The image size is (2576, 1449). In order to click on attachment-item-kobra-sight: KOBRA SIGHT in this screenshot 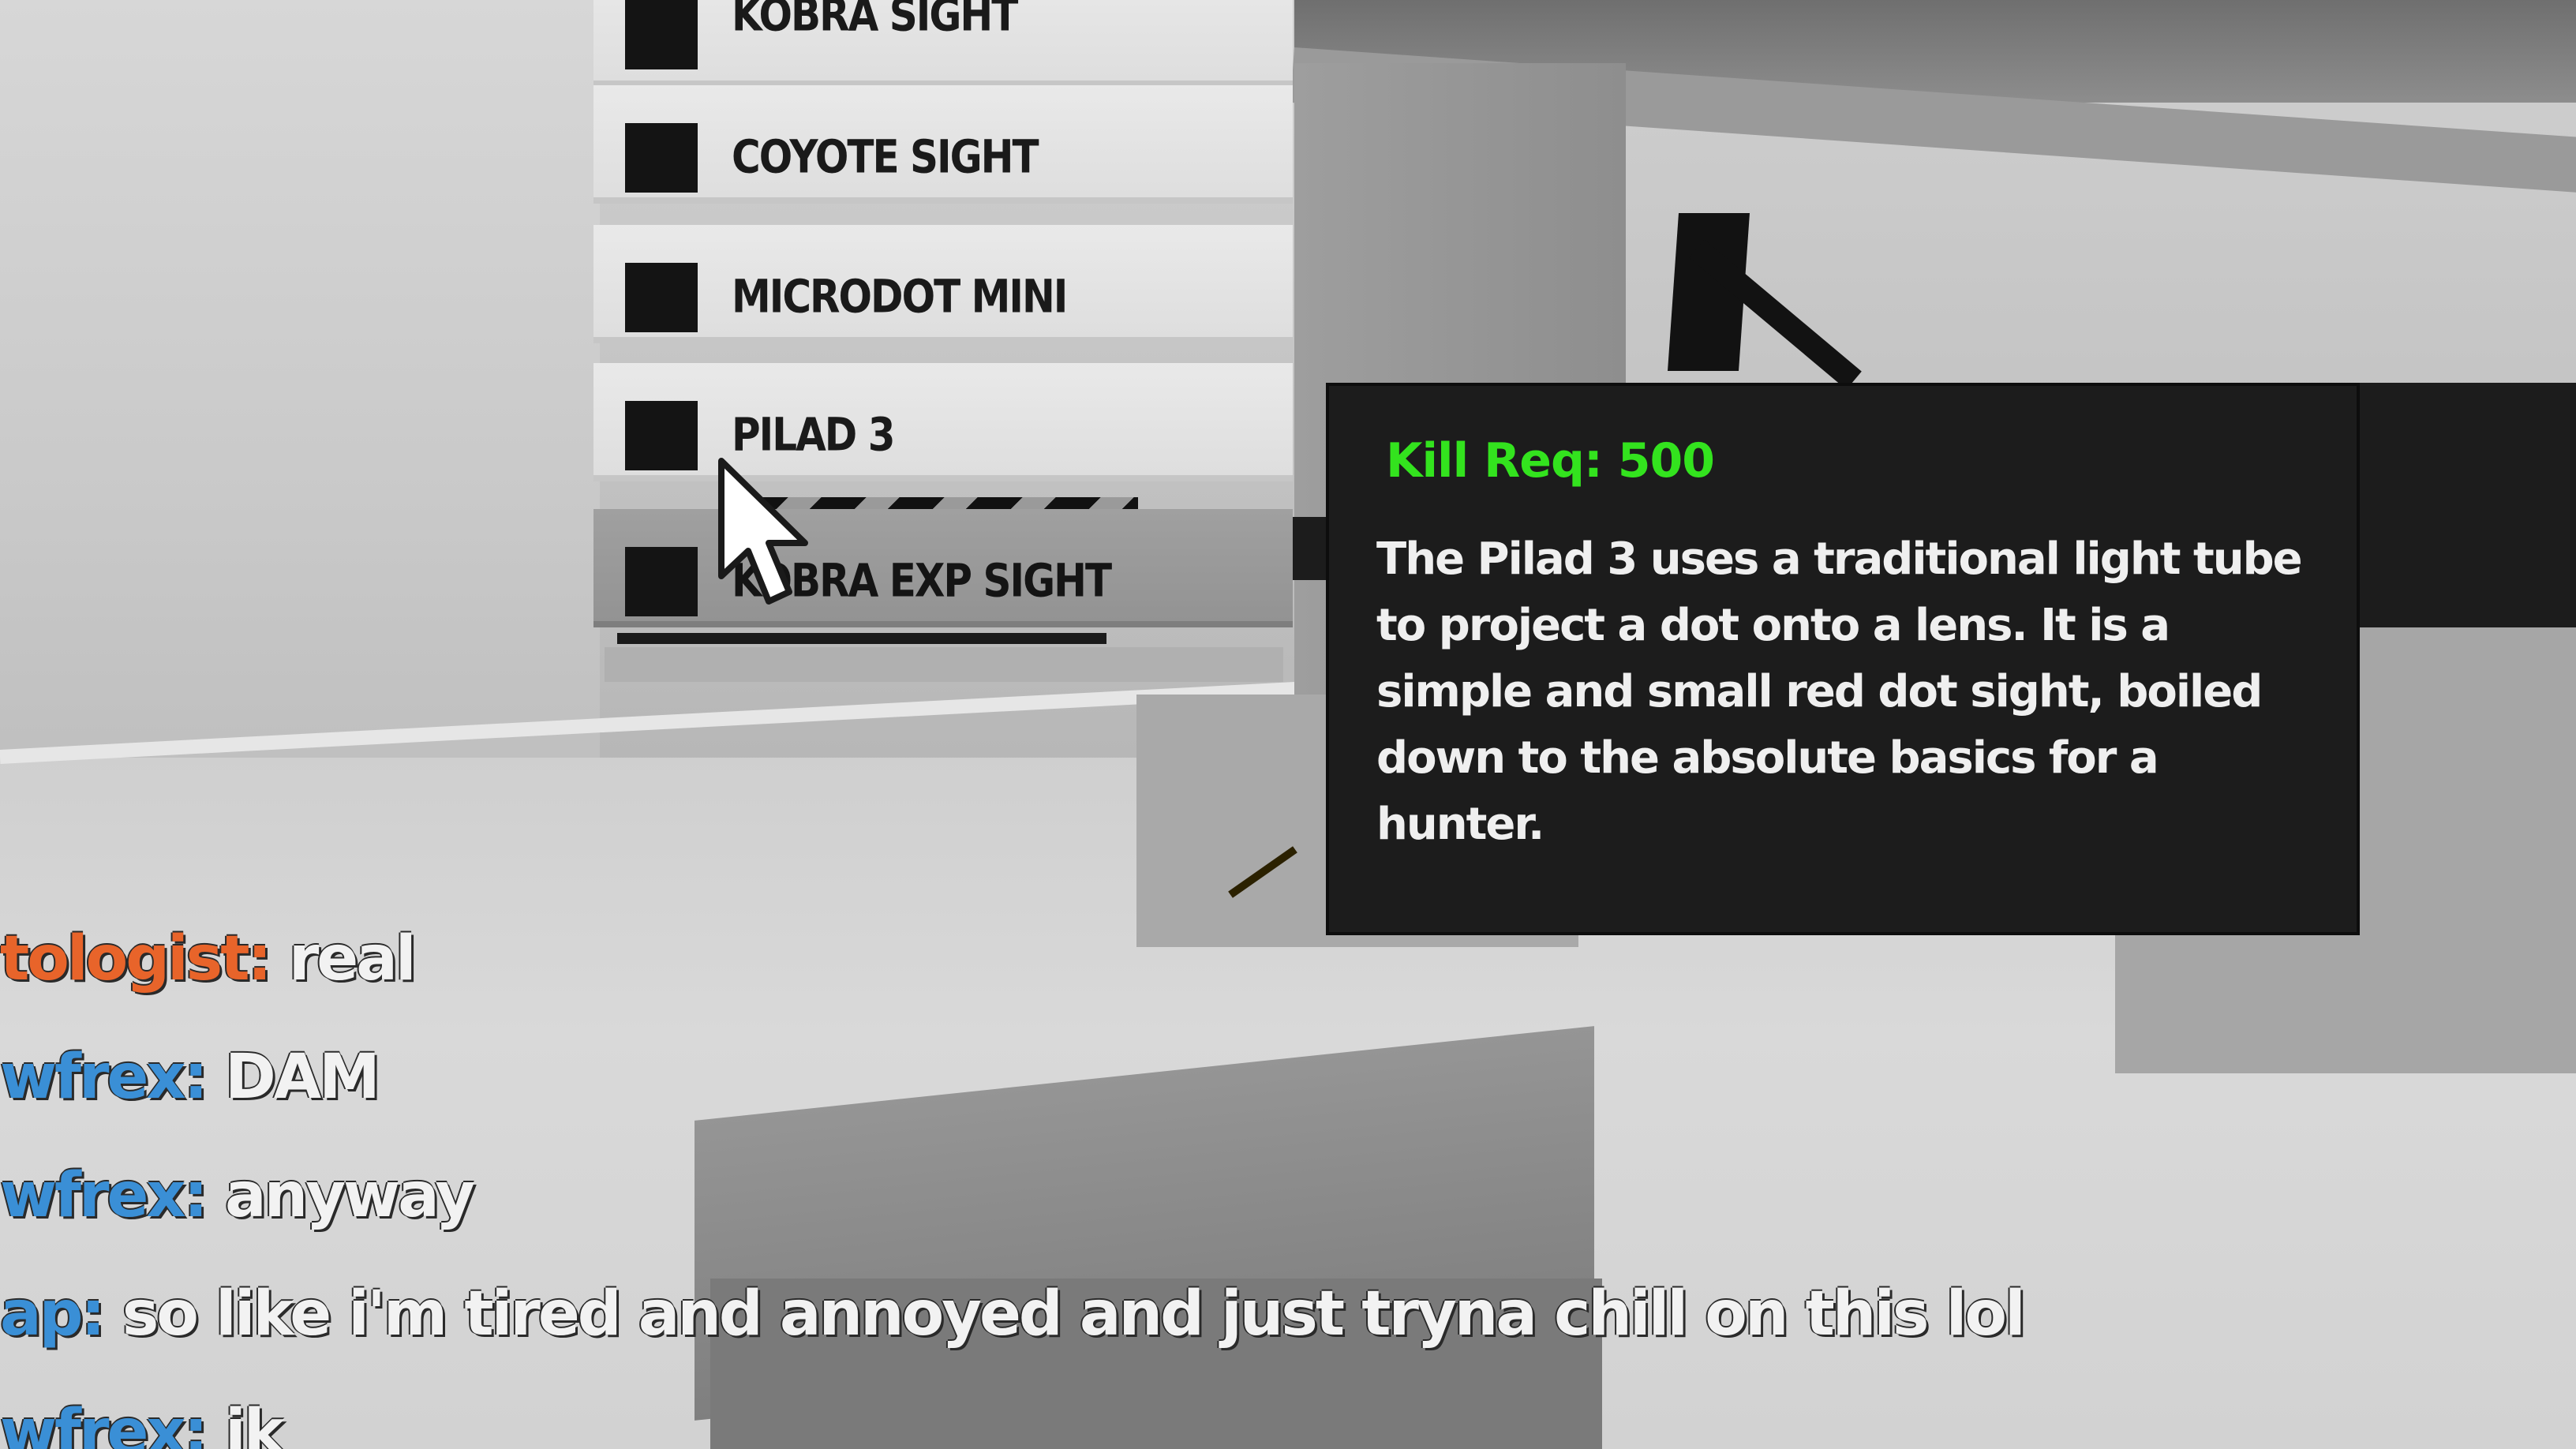, I will do `click(943, 43)`.